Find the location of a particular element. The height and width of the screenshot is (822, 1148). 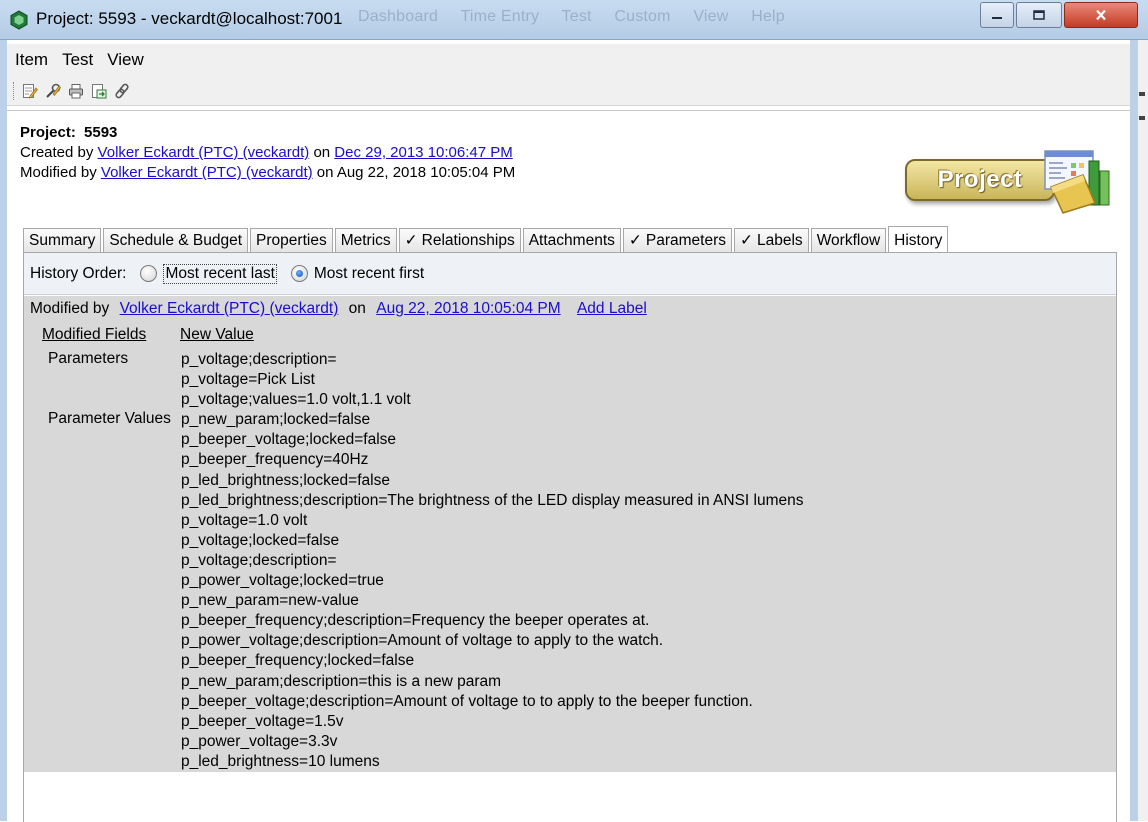

history-empty-area is located at coordinates (570, 797).